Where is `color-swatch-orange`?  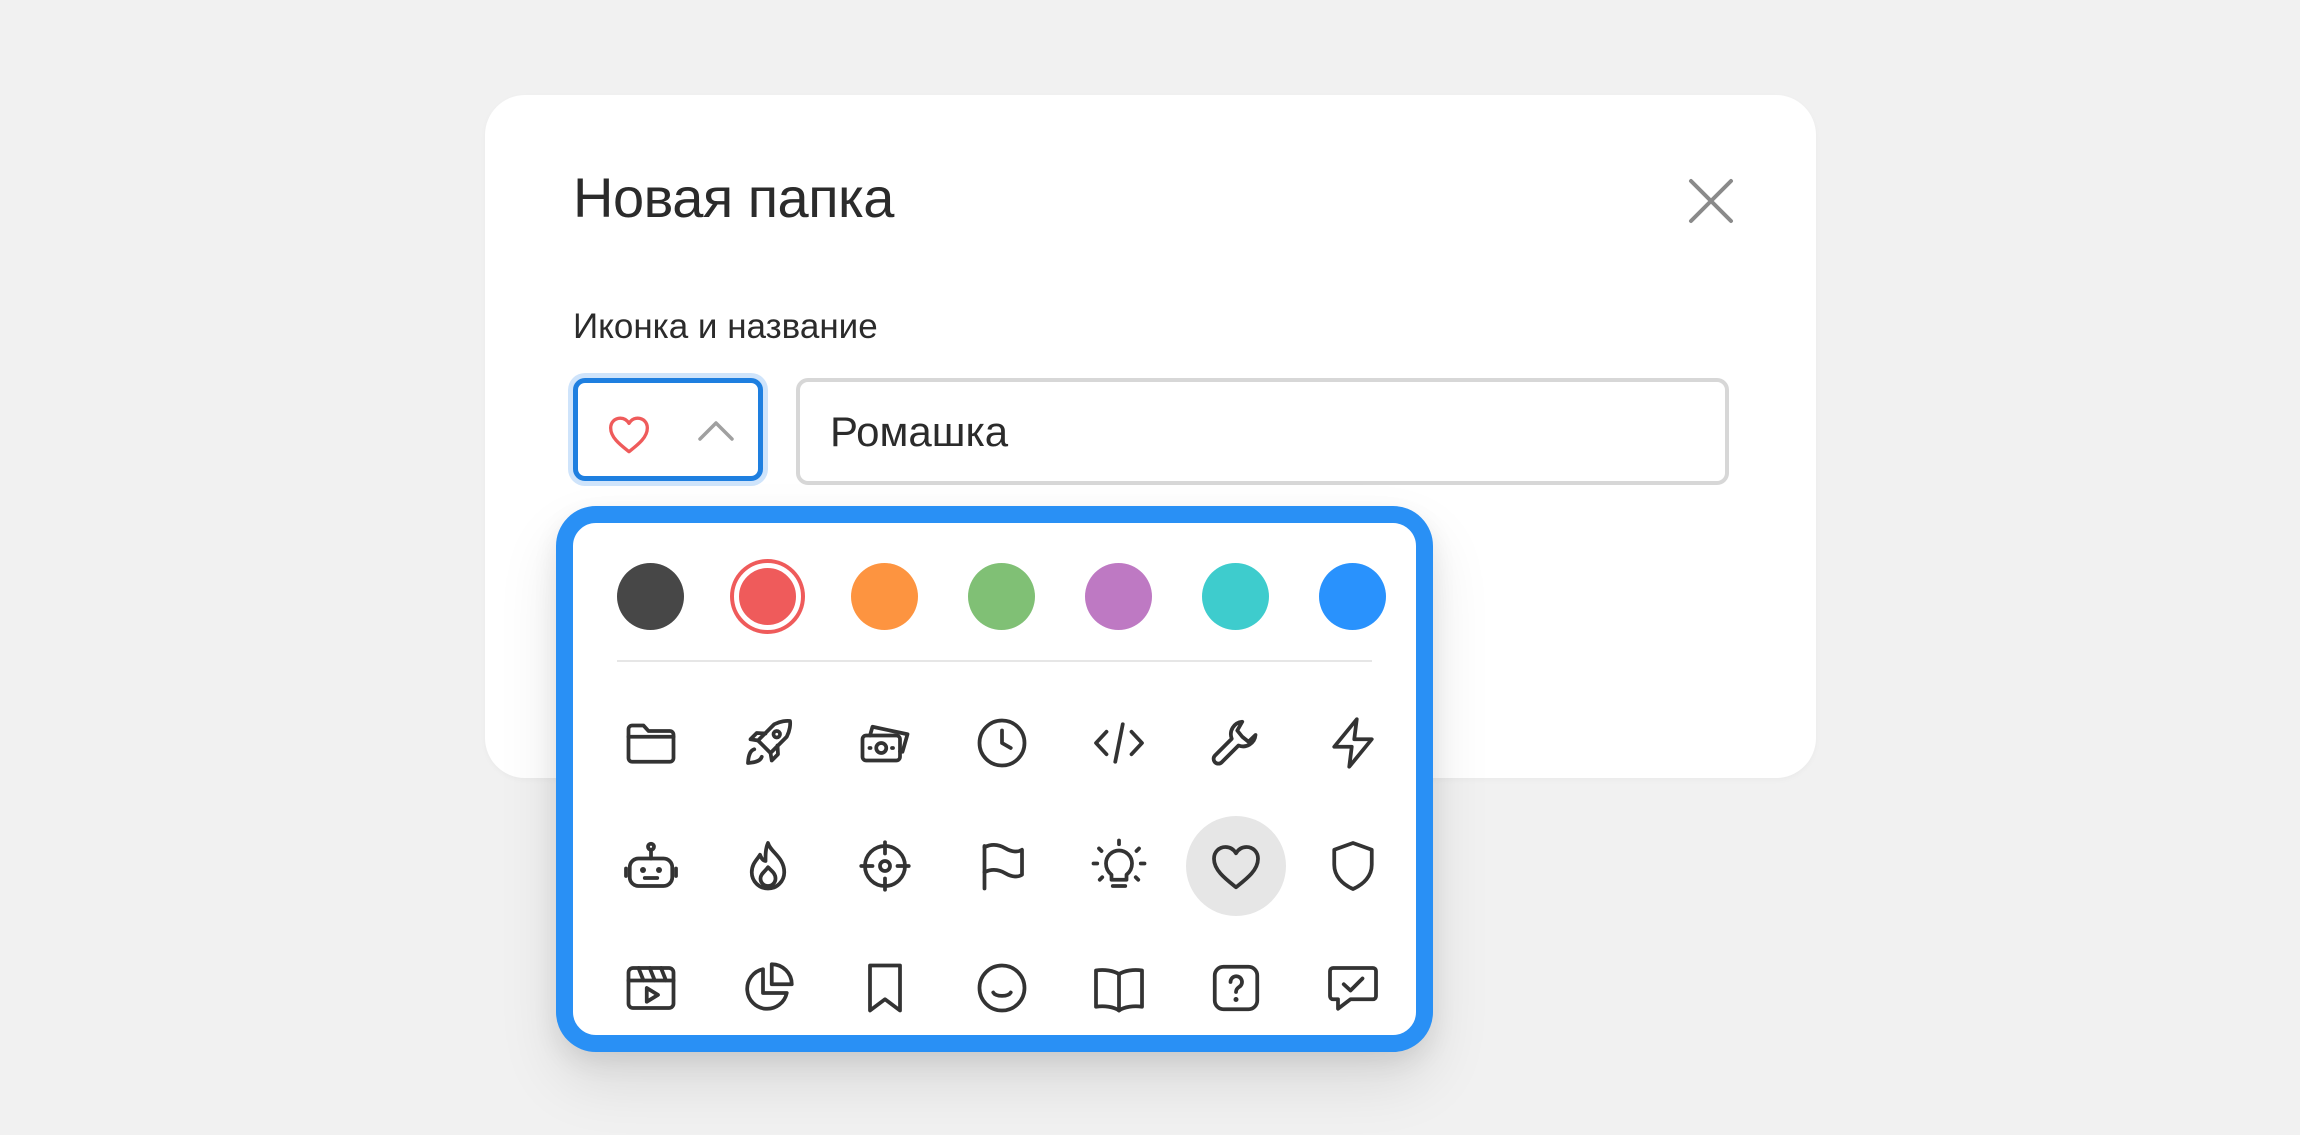 color-swatch-orange is located at coordinates (884, 596).